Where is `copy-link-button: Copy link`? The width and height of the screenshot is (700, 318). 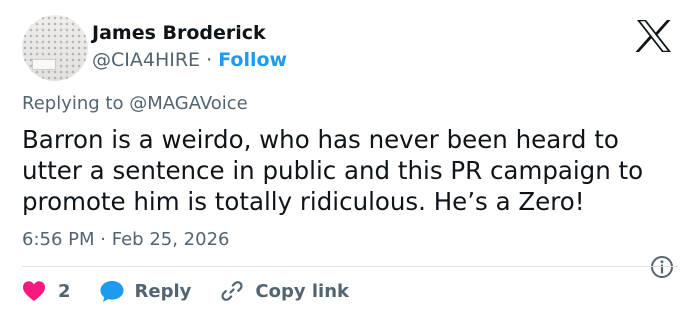
copy-link-button: Copy link is located at coordinates (284, 291).